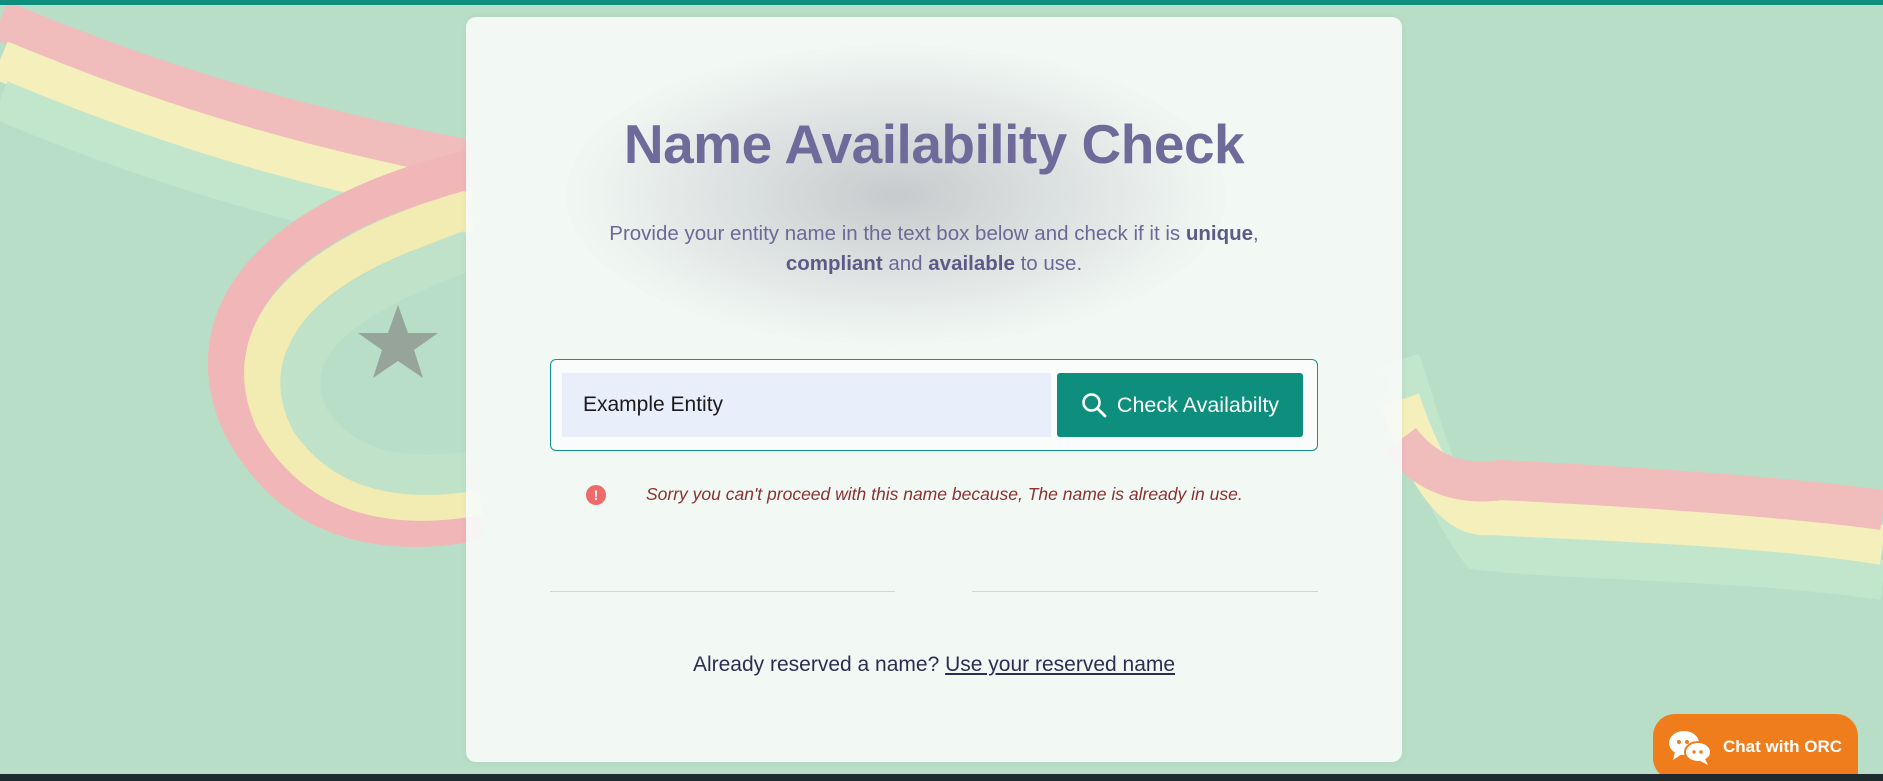 This screenshot has width=1883, height=781. Describe the element at coordinates (1690, 748) in the screenshot. I see `chat-bubbles-icon` at that location.